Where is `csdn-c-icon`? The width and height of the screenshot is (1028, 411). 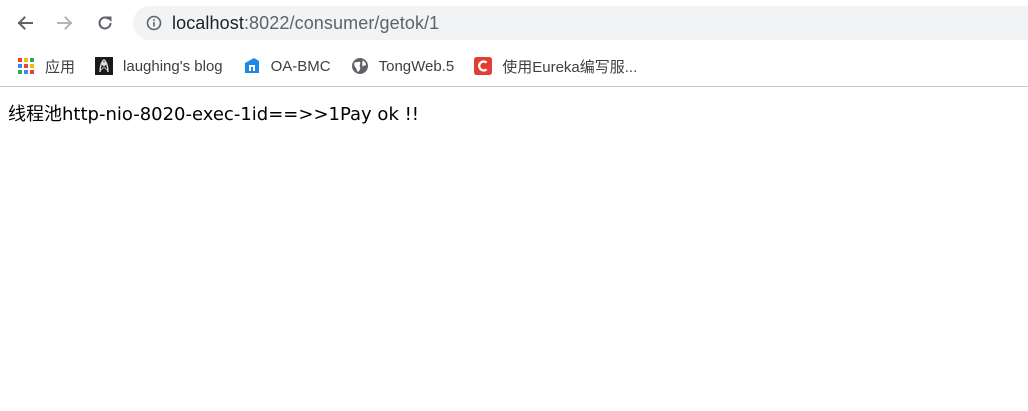
csdn-c-icon is located at coordinates (483, 66).